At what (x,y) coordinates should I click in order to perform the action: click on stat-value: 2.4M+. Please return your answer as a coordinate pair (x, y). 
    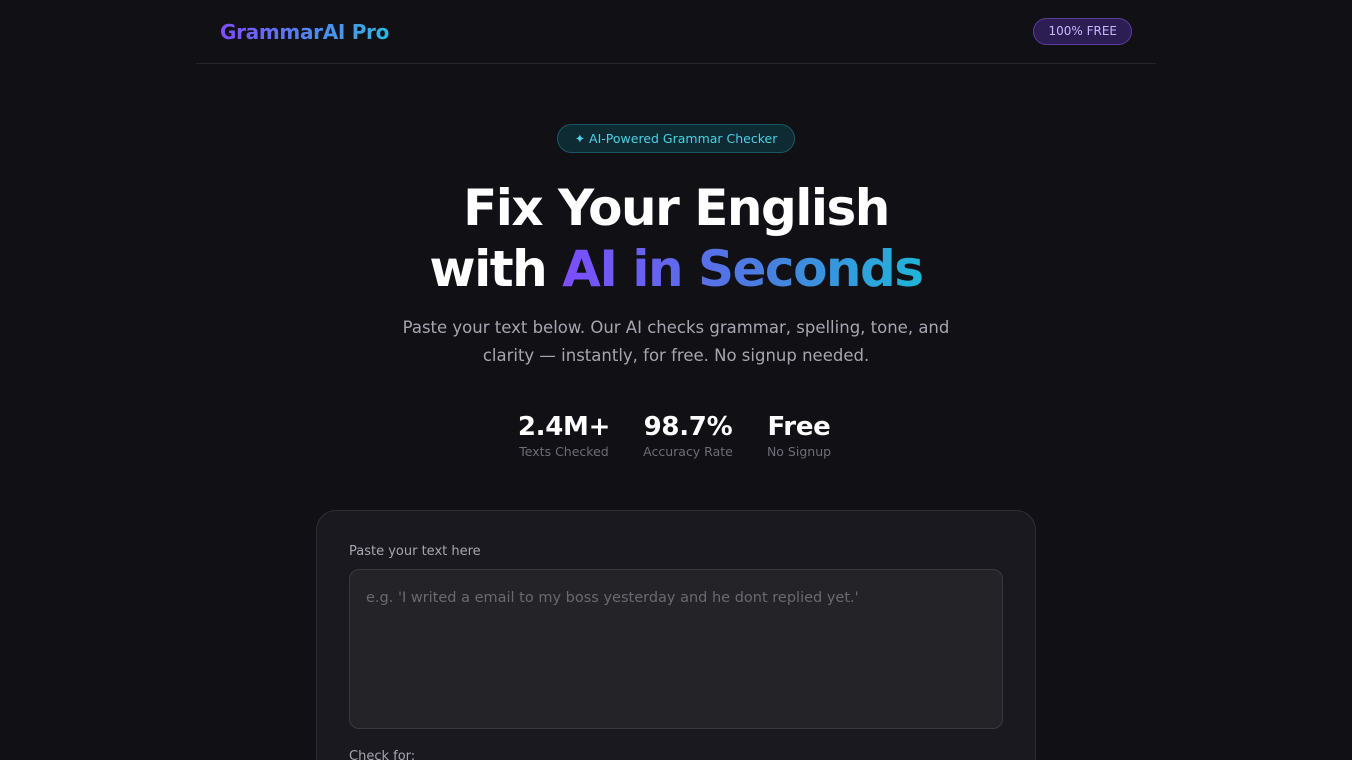
    Looking at the image, I should click on (564, 427).